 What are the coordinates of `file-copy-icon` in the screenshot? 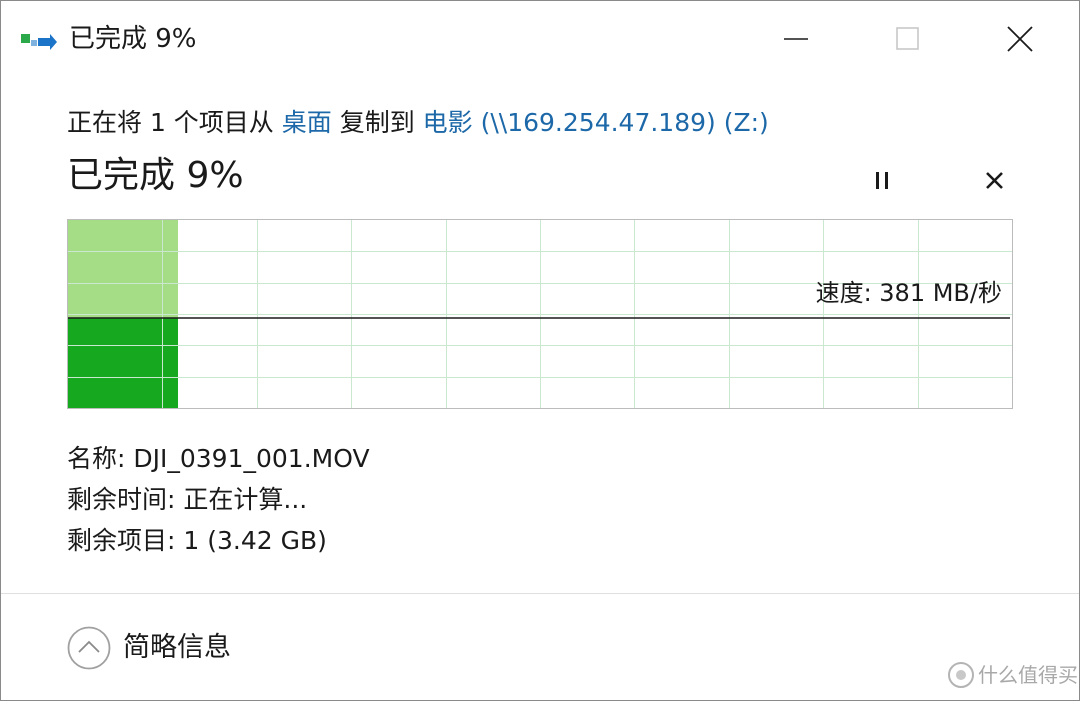 It's located at (39, 43).